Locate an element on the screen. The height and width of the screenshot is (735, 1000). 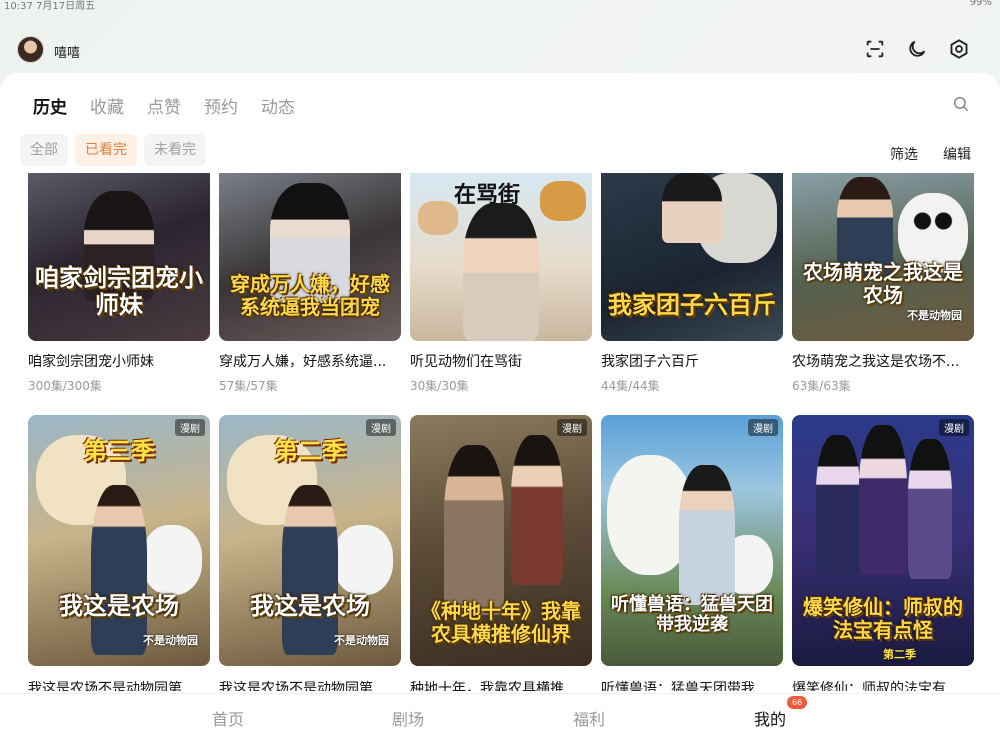
poster-title: 穿成万人嫌，好感系统逼我当团宠 is located at coordinates (310, 295).